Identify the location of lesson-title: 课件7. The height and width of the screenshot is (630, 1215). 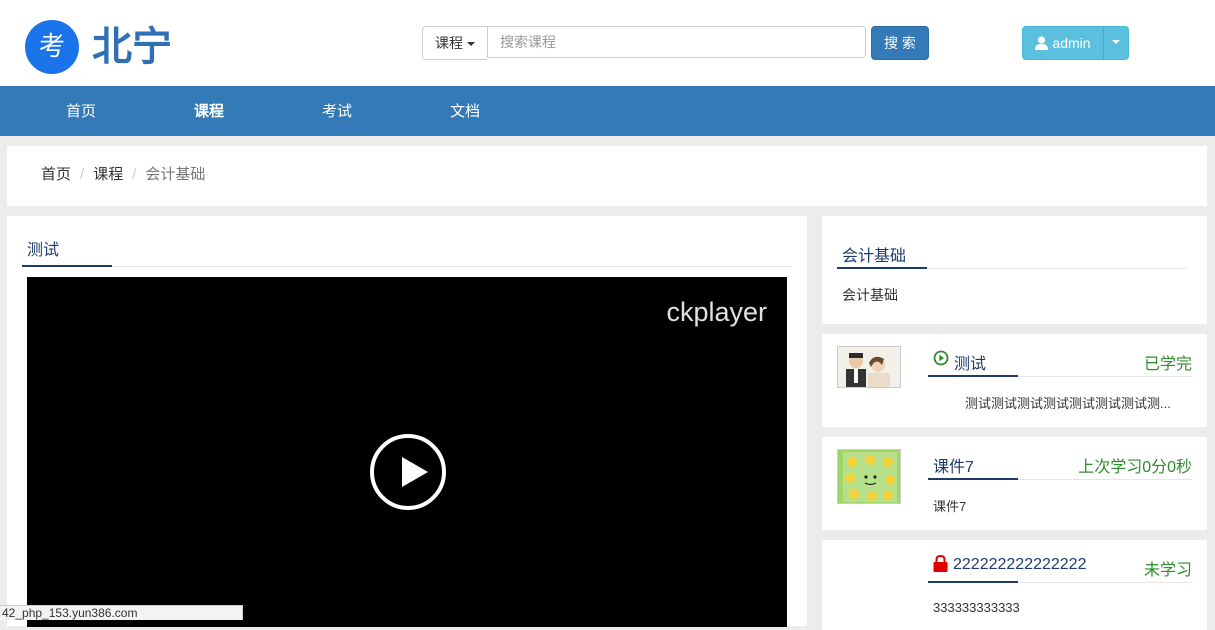
(953, 465).